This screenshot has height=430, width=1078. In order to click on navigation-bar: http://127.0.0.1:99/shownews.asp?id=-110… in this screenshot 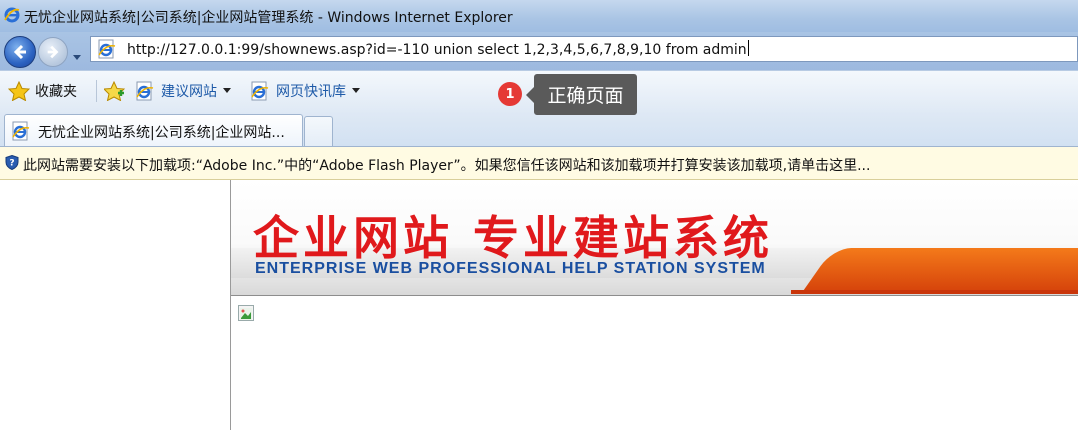, I will do `click(539, 51)`.